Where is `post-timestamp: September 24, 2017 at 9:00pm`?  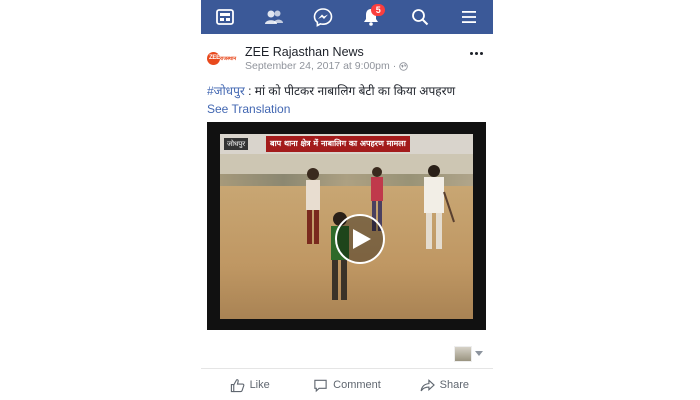 post-timestamp: September 24, 2017 at 9:00pm is located at coordinates (317, 66).